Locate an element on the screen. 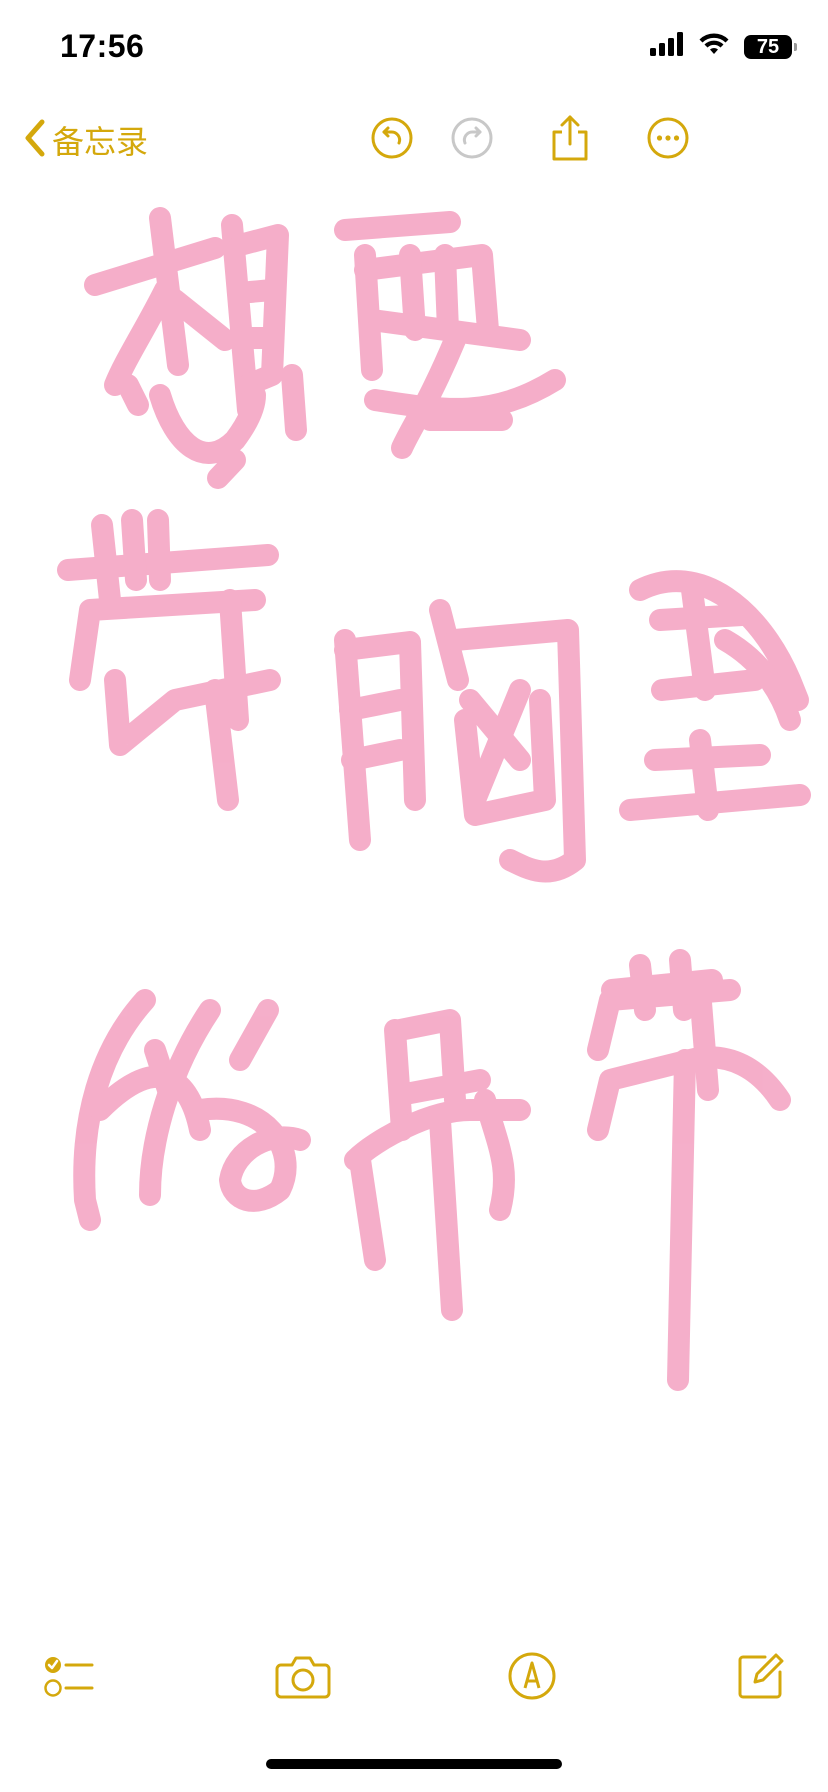 This screenshot has height=1792, width=828. undo-button is located at coordinates (392, 140).